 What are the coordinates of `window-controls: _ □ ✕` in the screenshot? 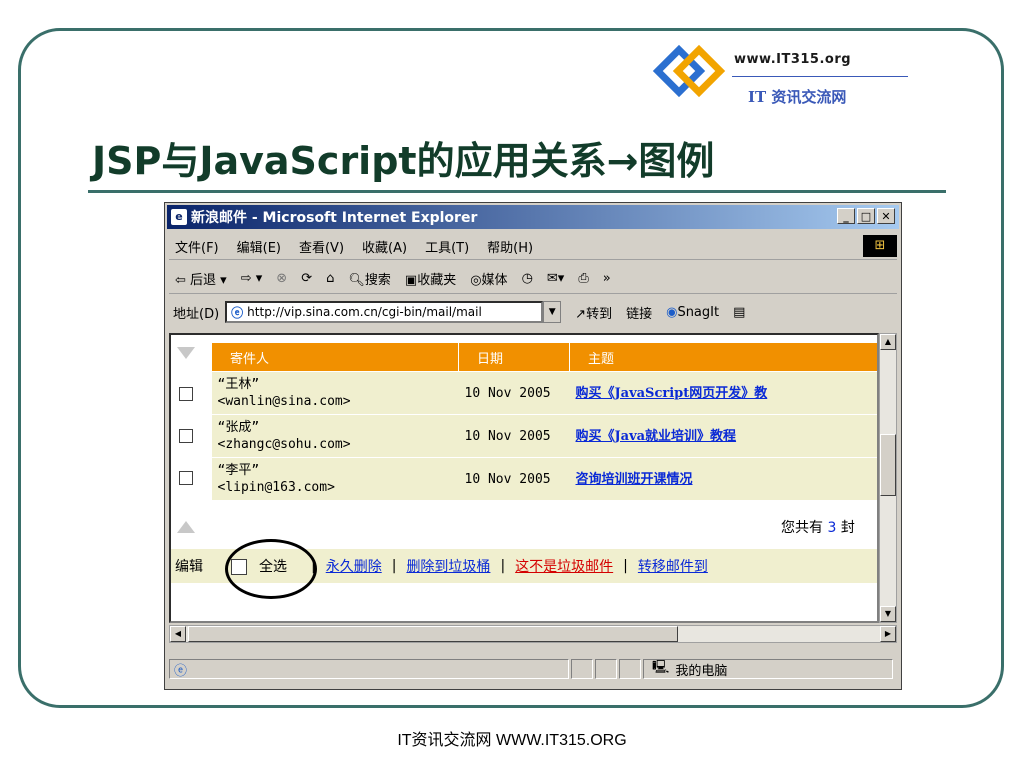 It's located at (866, 216).